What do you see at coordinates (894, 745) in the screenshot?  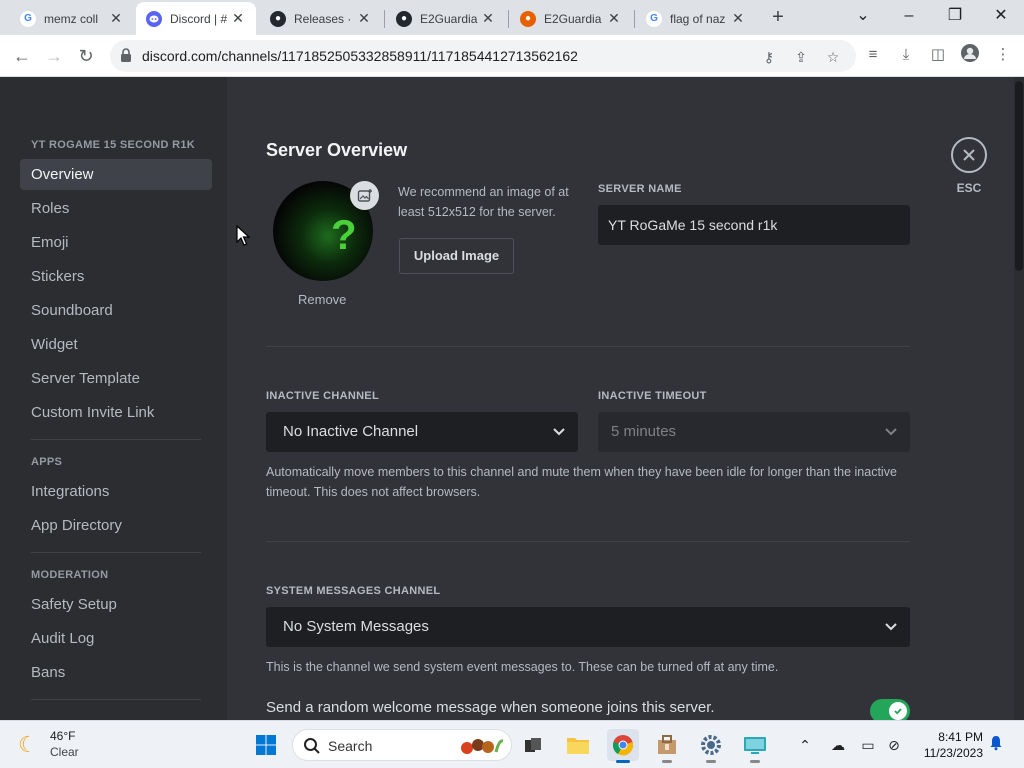 I see `volume-muted-icon: ⊘` at bounding box center [894, 745].